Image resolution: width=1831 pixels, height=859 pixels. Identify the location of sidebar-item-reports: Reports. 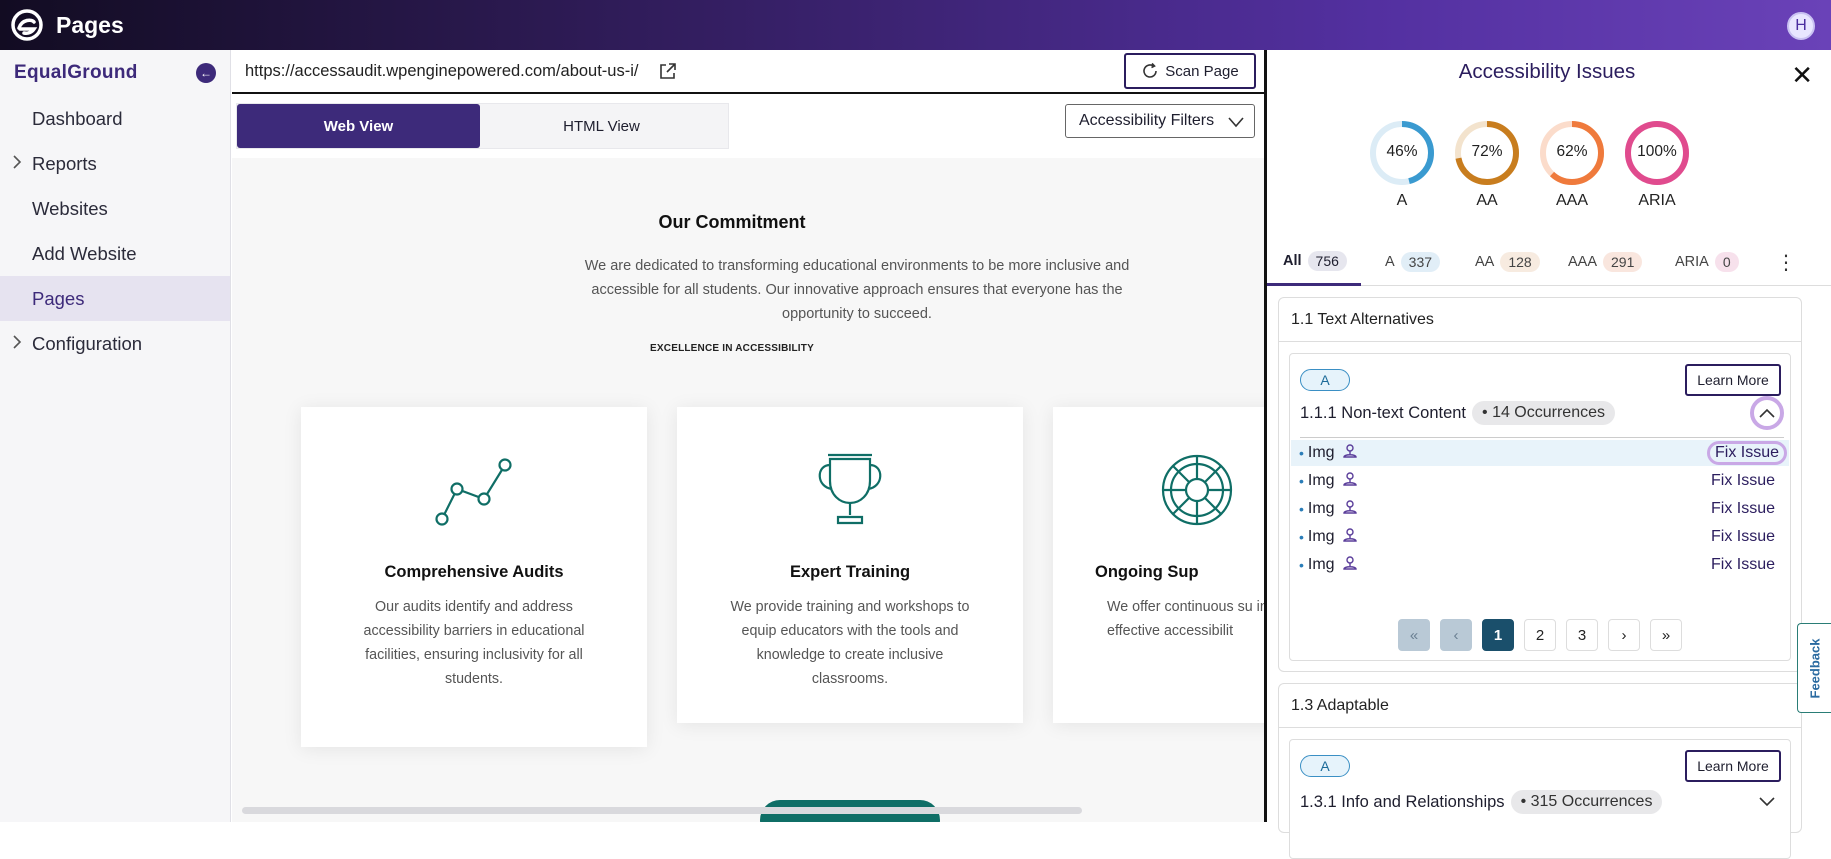
(115, 163).